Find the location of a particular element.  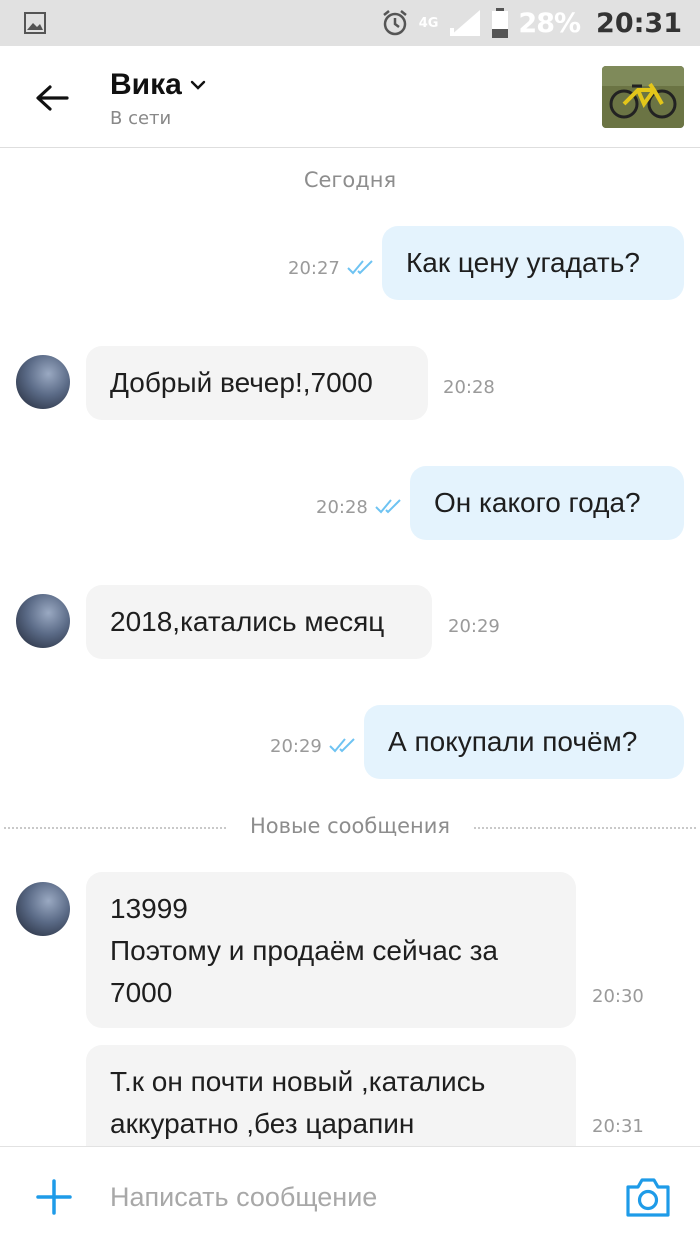

image-icon is located at coordinates (35, 23).